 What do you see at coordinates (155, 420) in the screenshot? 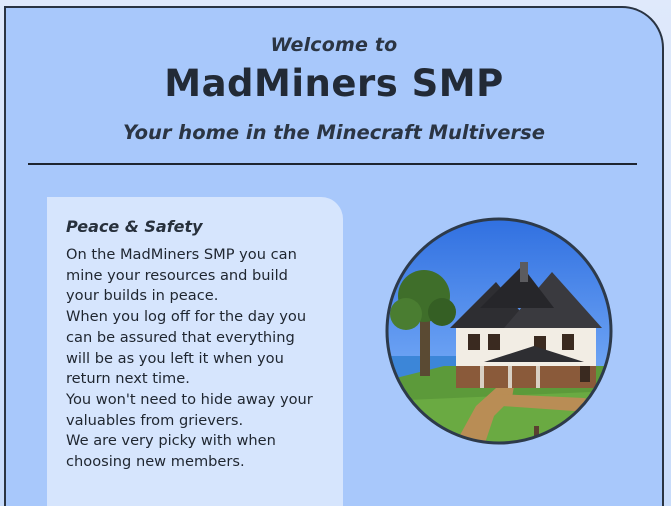
I see `peace-safety-line: valuables from grievers.` at bounding box center [155, 420].